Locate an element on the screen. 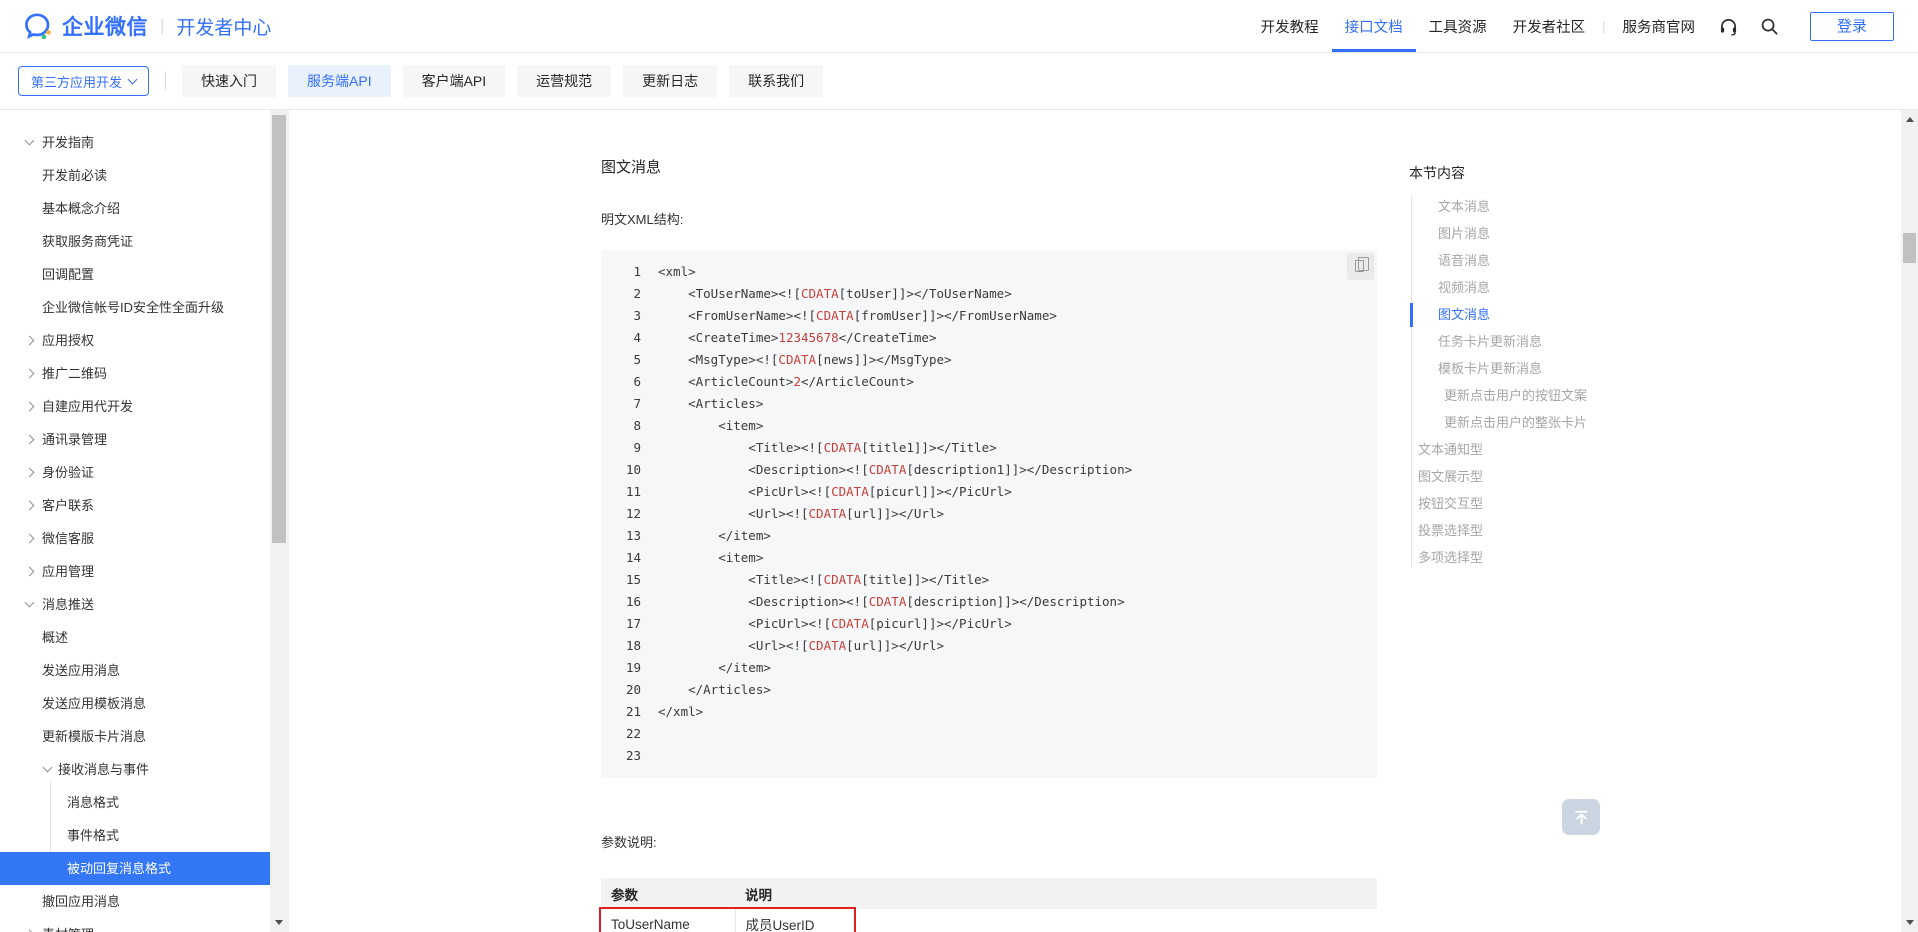 The width and height of the screenshot is (1918, 932). subnav-tab: 更新日志 is located at coordinates (670, 81).